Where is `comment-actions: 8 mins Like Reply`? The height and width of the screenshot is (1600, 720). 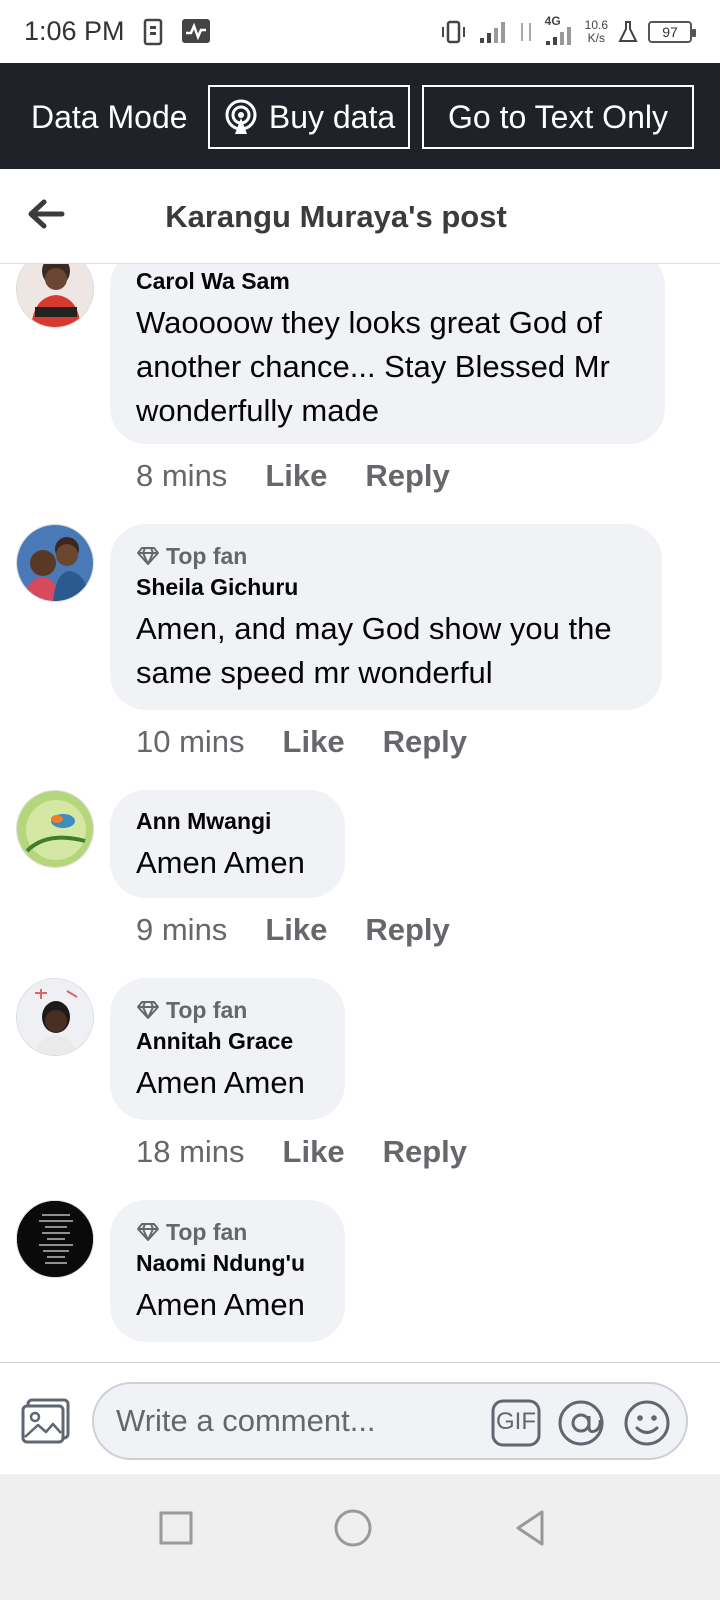 comment-actions: 8 mins Like Reply is located at coordinates (293, 476).